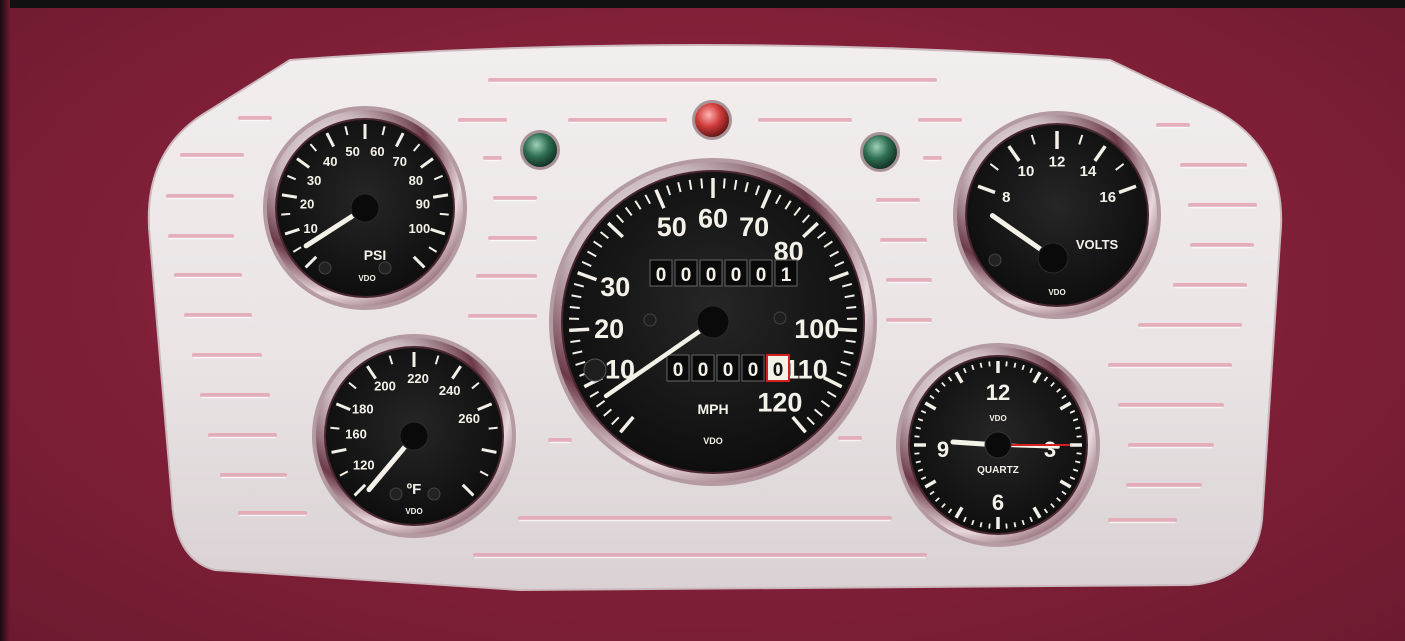  Describe the element at coordinates (712, 409) in the screenshot. I see `speed-unit-label: MPH` at that location.